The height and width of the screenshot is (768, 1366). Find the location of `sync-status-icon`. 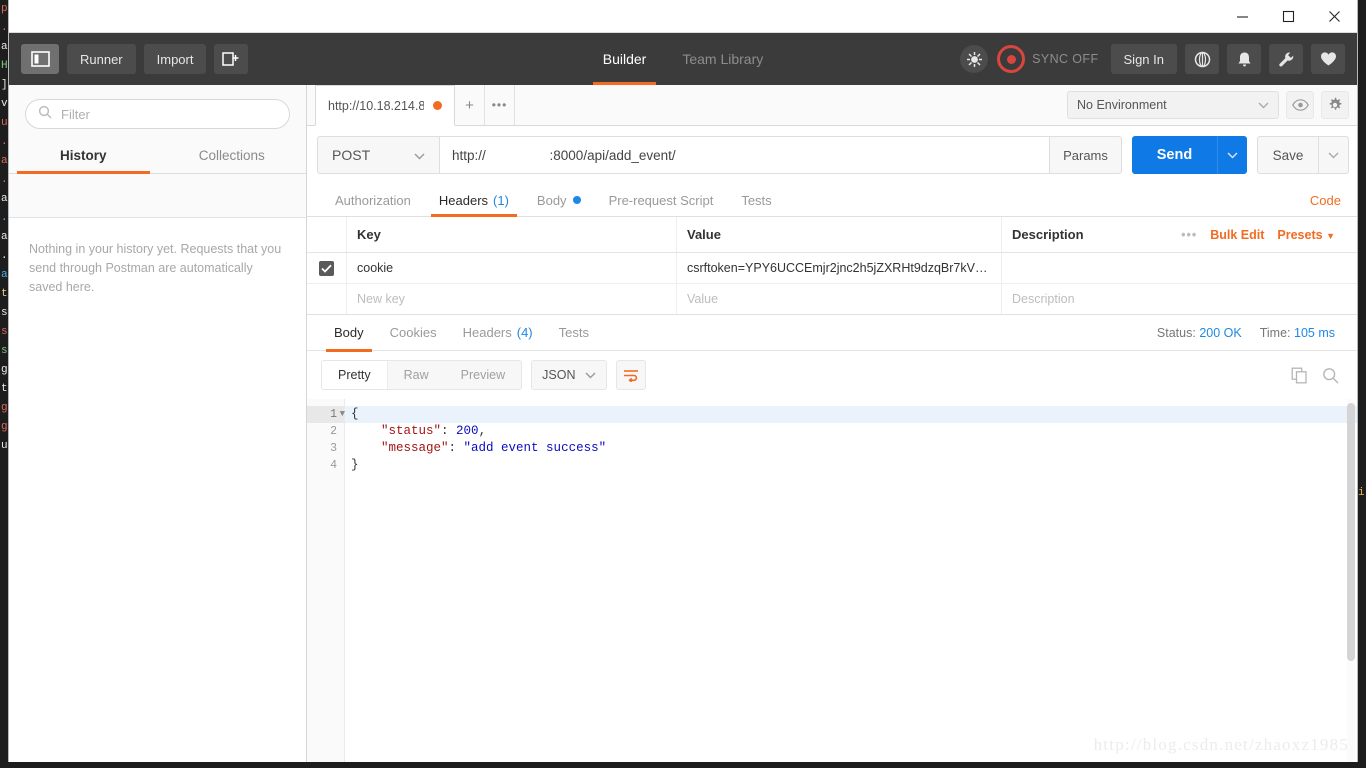

sync-status-icon is located at coordinates (1011, 59).